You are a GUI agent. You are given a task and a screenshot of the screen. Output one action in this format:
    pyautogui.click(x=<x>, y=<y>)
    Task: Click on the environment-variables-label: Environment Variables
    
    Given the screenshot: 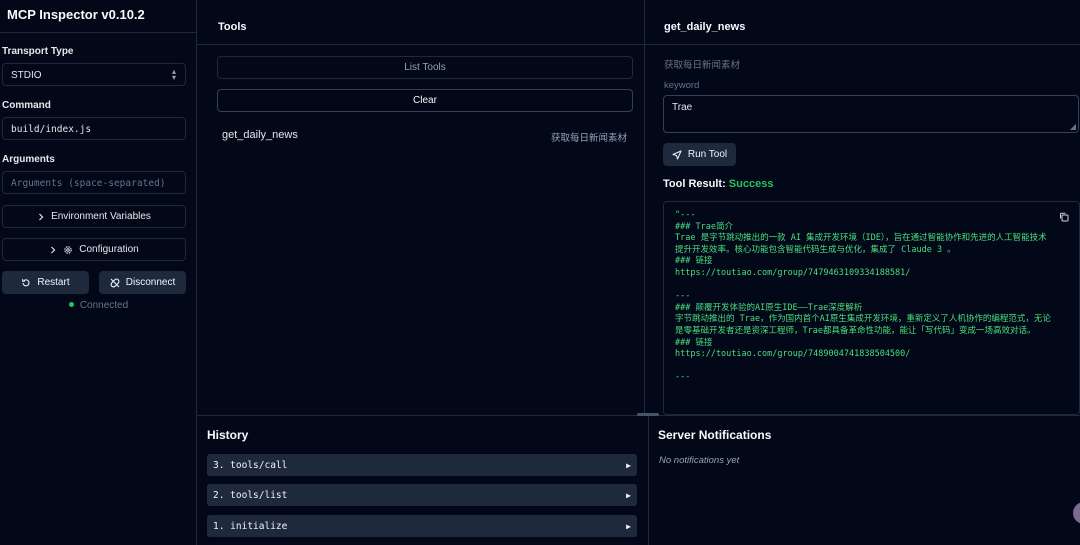 What is the action you would take?
    pyautogui.click(x=101, y=216)
    